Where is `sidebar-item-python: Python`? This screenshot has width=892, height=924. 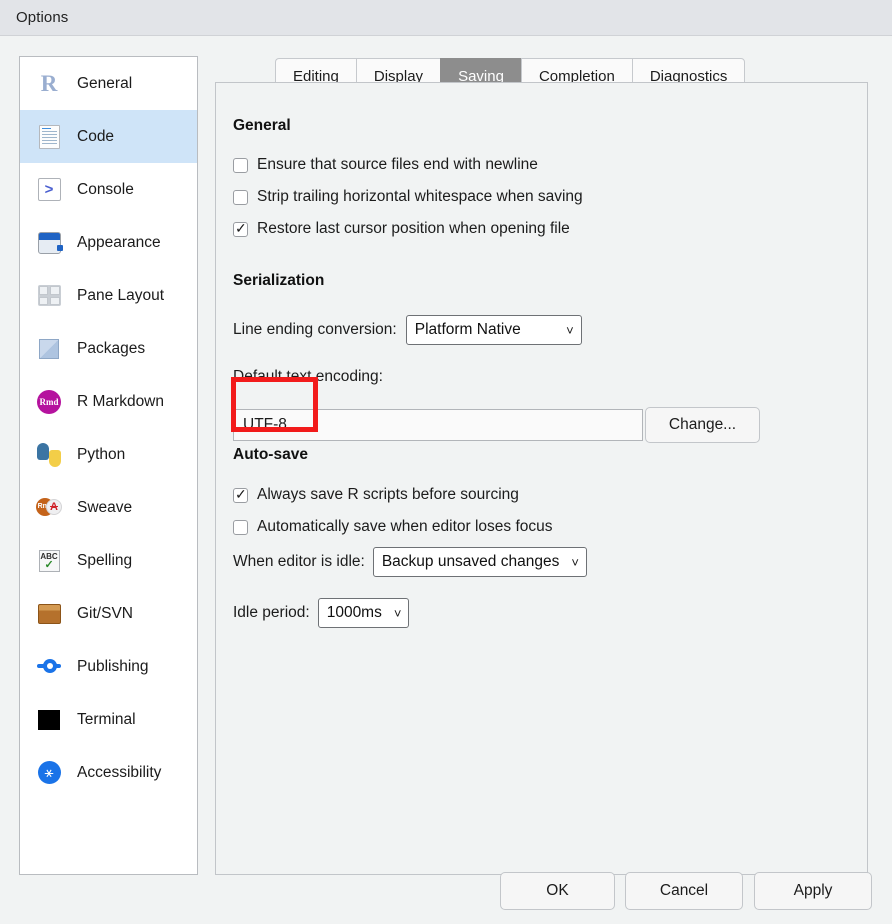 sidebar-item-python: Python is located at coordinates (108, 454).